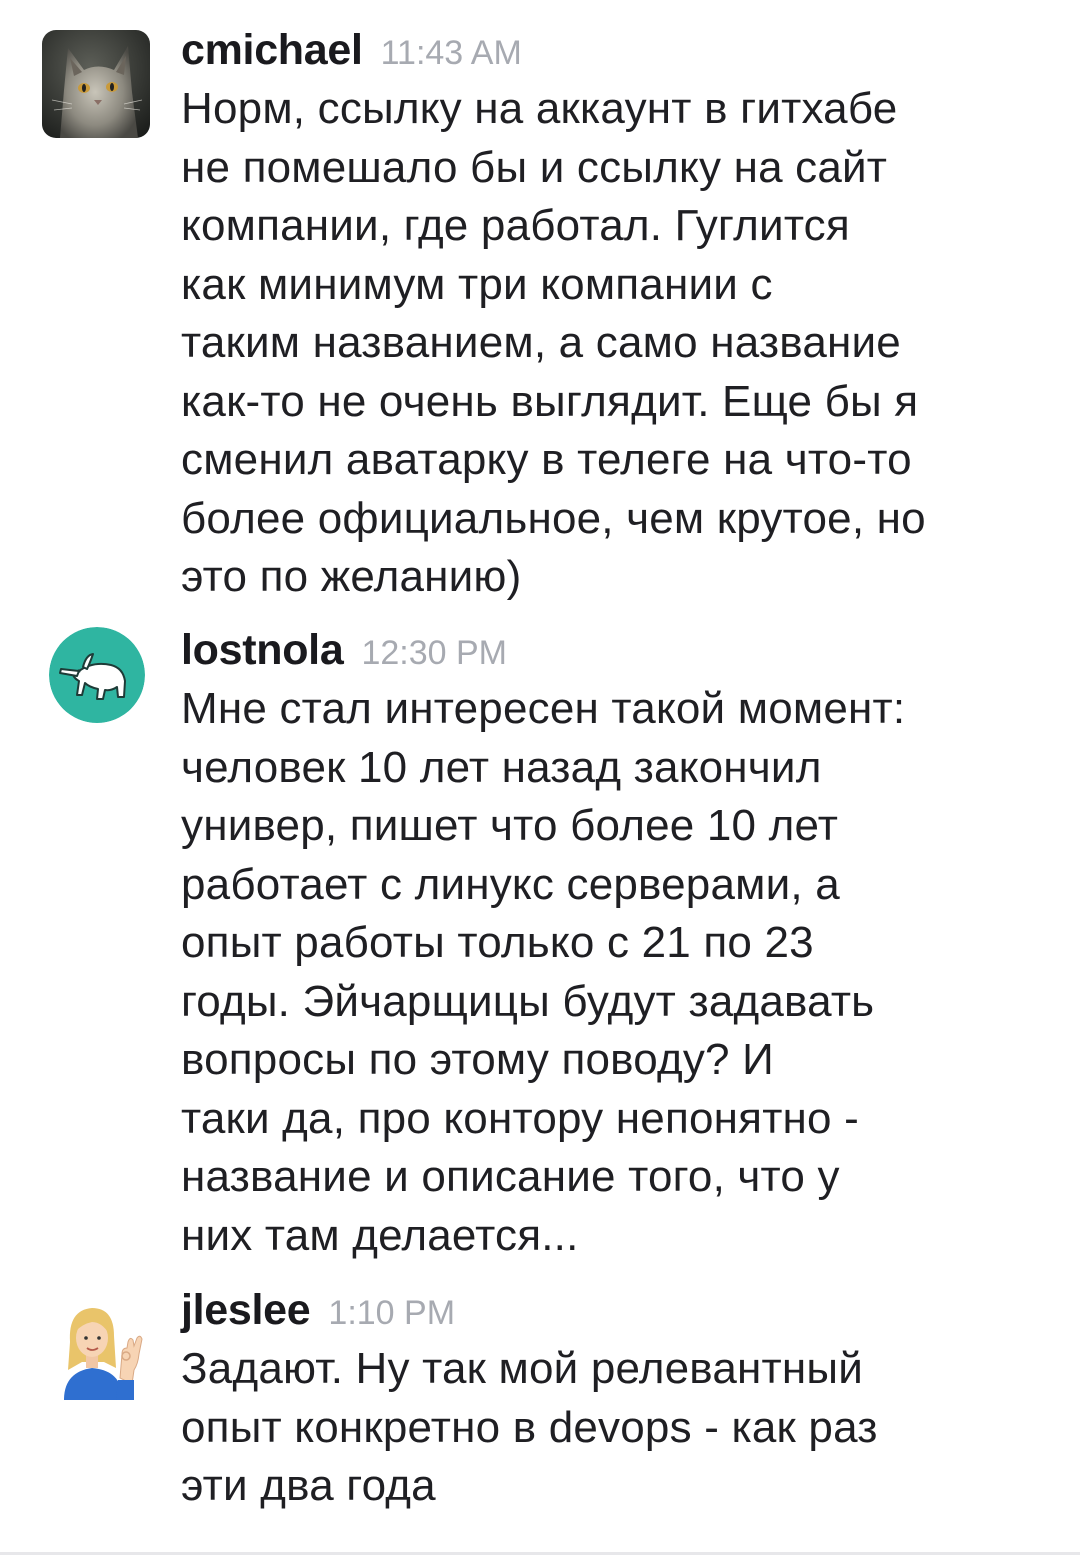 The image size is (1080, 1555). What do you see at coordinates (246, 1310) in the screenshot?
I see `username: jleslee` at bounding box center [246, 1310].